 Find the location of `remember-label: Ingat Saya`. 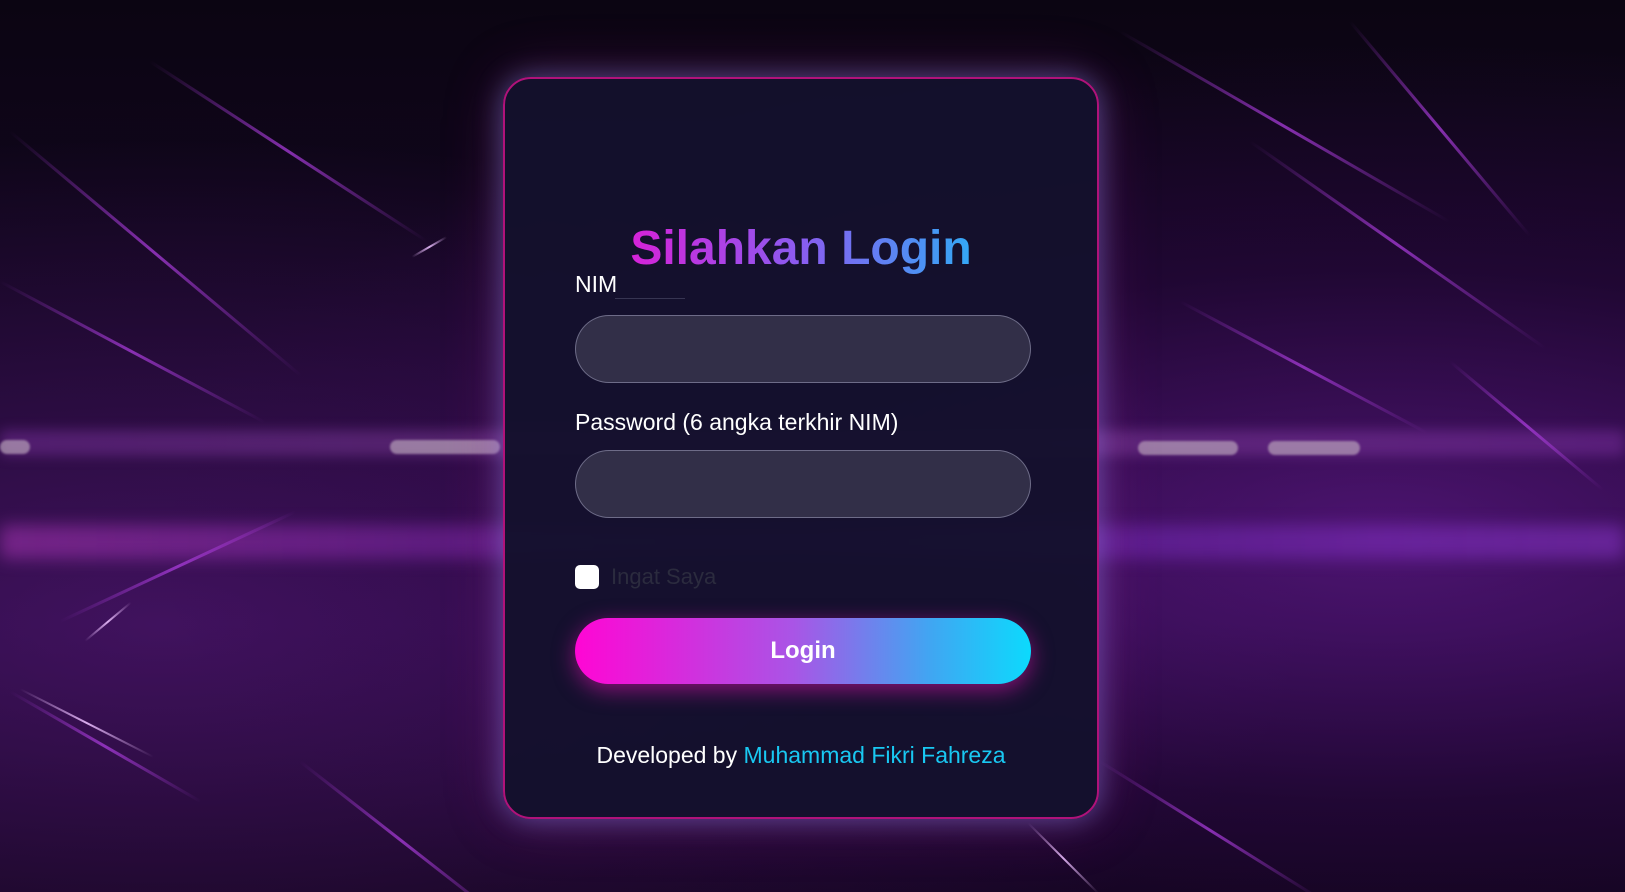

remember-label: Ingat Saya is located at coordinates (663, 577).